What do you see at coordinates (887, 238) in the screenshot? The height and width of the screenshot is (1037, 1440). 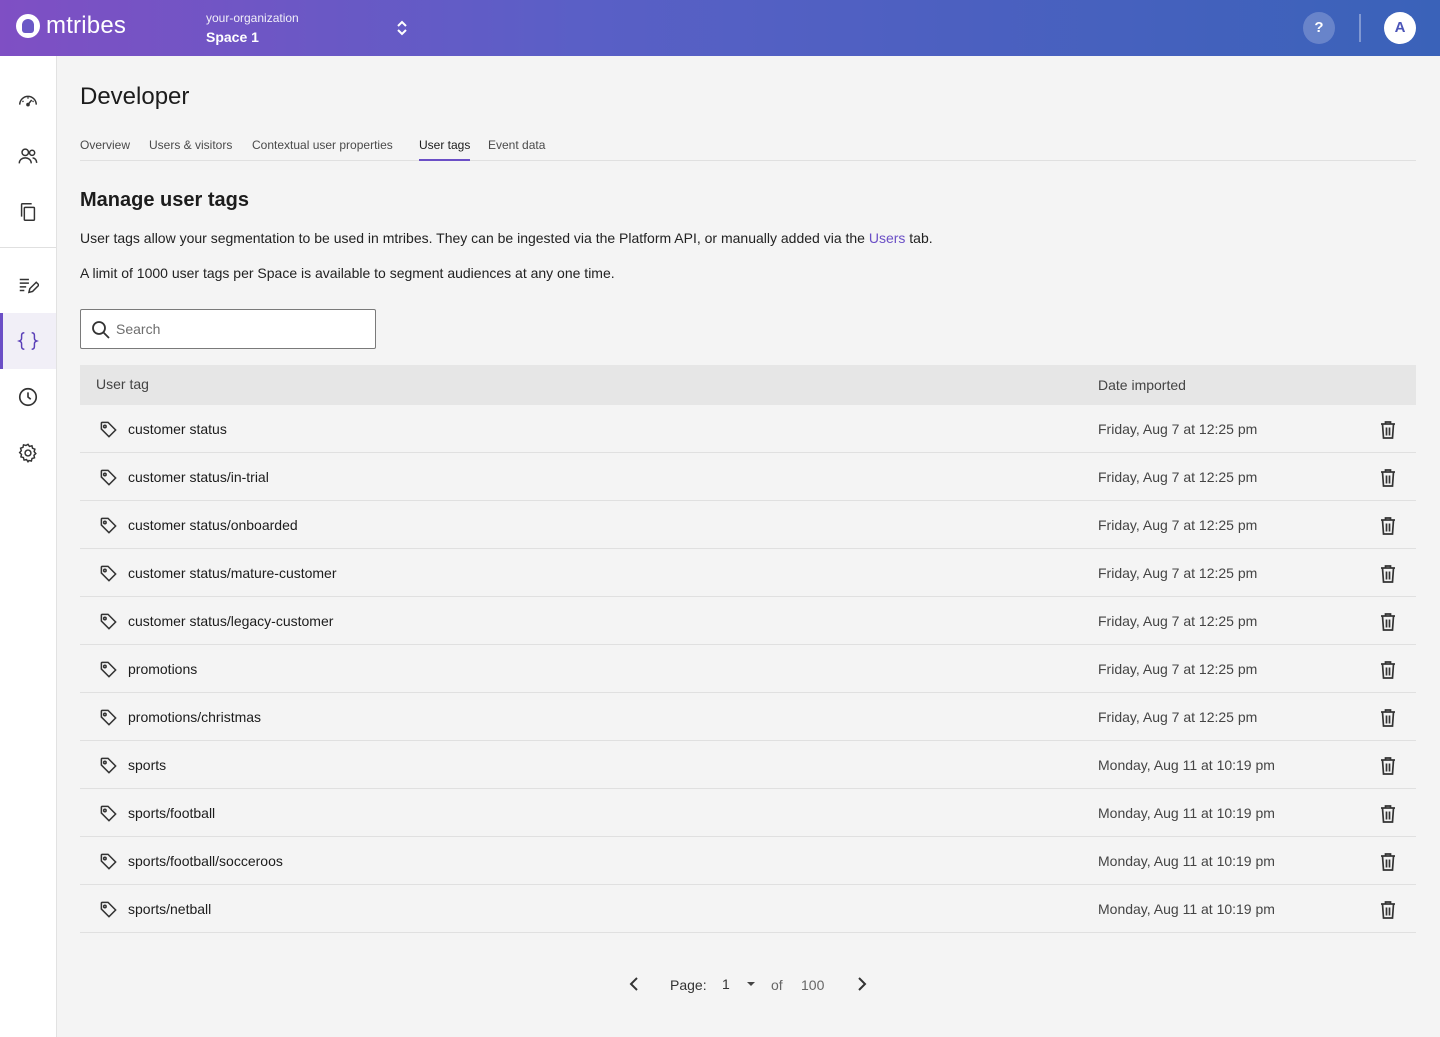 I see `users-link: Users` at bounding box center [887, 238].